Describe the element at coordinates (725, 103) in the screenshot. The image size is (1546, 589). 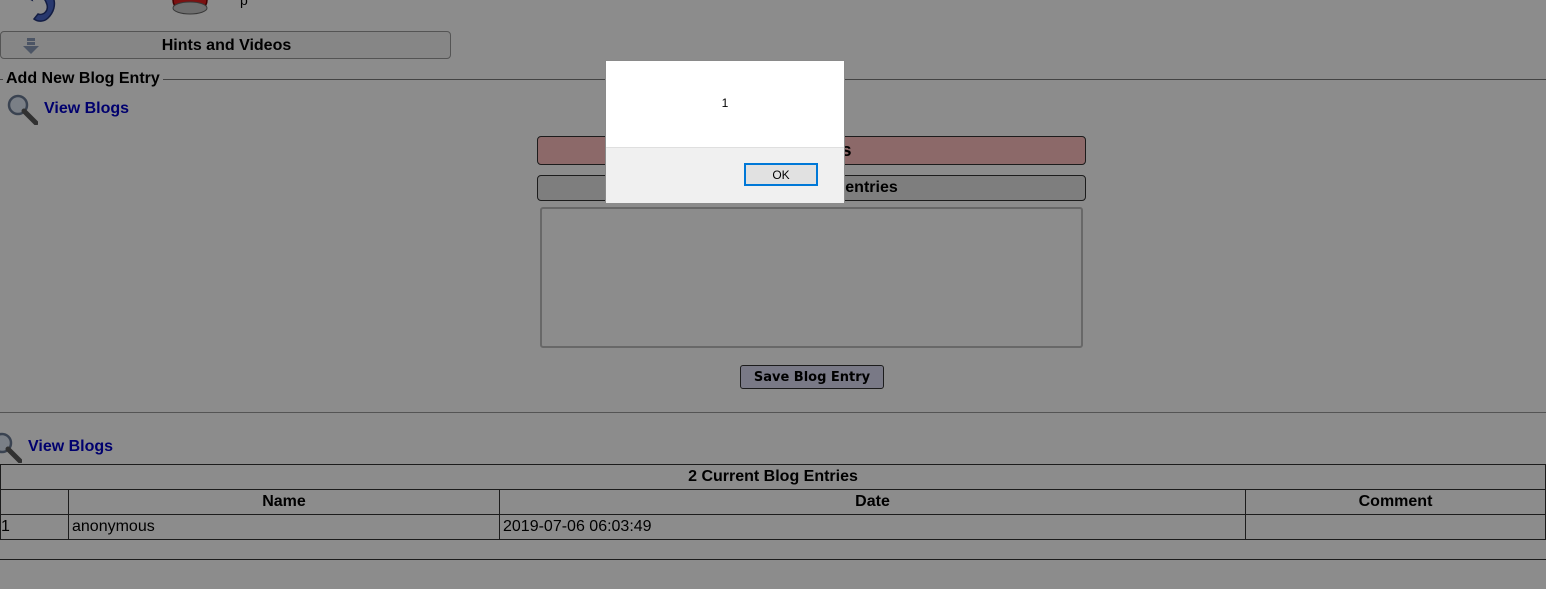
I see `alert-message: 1` at that location.